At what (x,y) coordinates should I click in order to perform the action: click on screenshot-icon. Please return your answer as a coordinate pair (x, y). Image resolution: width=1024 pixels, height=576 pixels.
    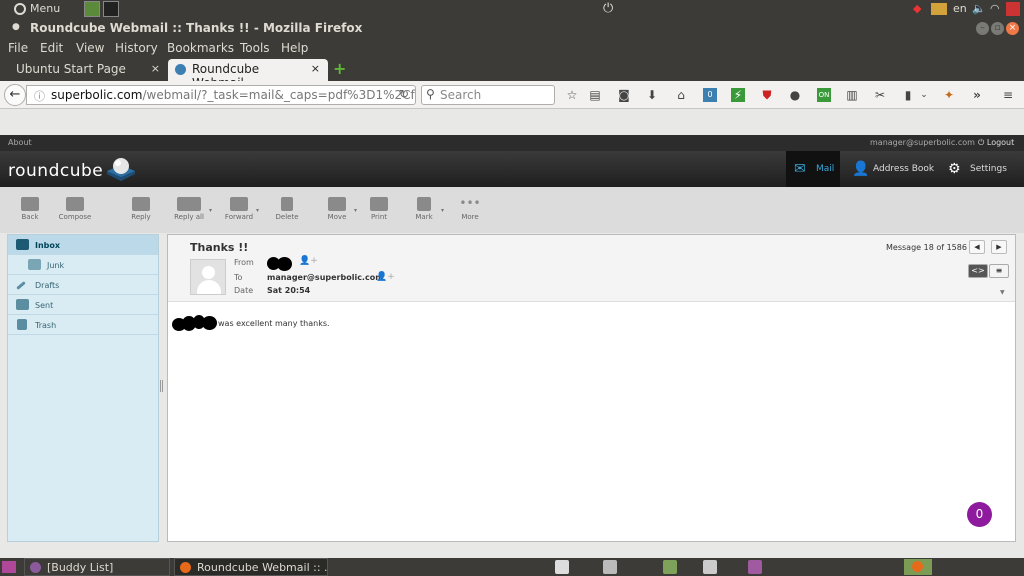
    Looking at the image, I should click on (755, 567).